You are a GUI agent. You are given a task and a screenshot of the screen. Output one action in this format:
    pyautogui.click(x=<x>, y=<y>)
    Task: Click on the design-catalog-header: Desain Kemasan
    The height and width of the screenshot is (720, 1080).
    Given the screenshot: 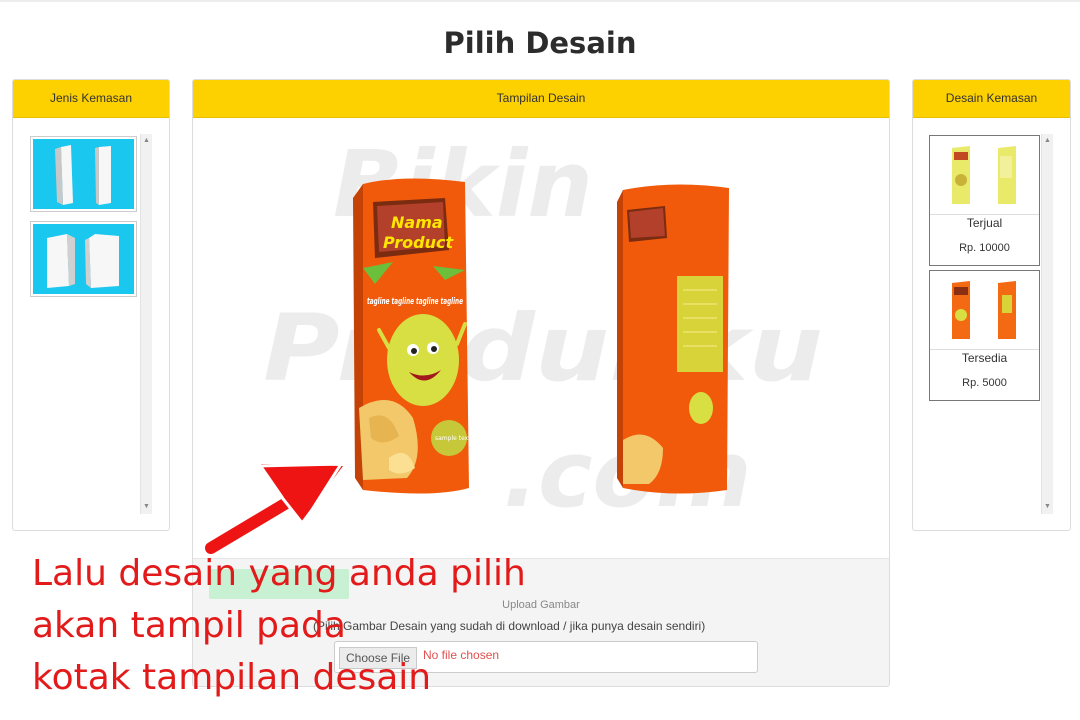 What is the action you would take?
    pyautogui.click(x=991, y=99)
    